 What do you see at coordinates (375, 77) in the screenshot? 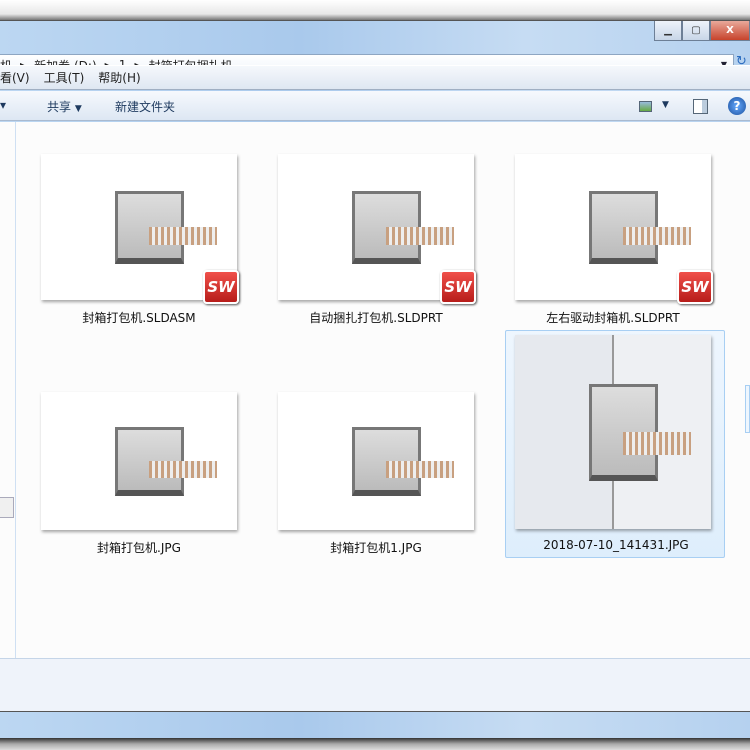
I see `menu-bar: 看(V) 工具(T) 帮助(H)` at bounding box center [375, 77].